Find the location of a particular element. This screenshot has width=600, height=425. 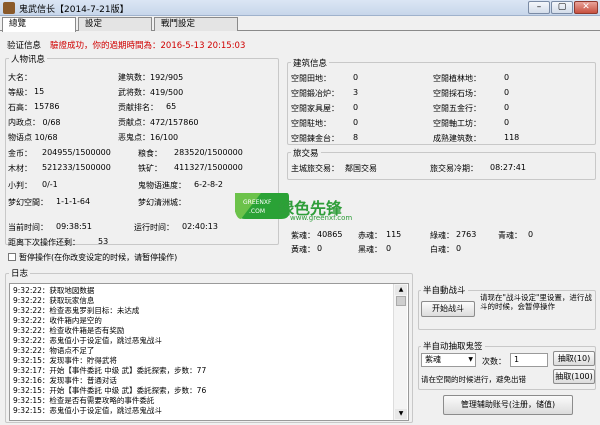

draw-legend: 半自动抽取鬼签 is located at coordinates (453, 346).